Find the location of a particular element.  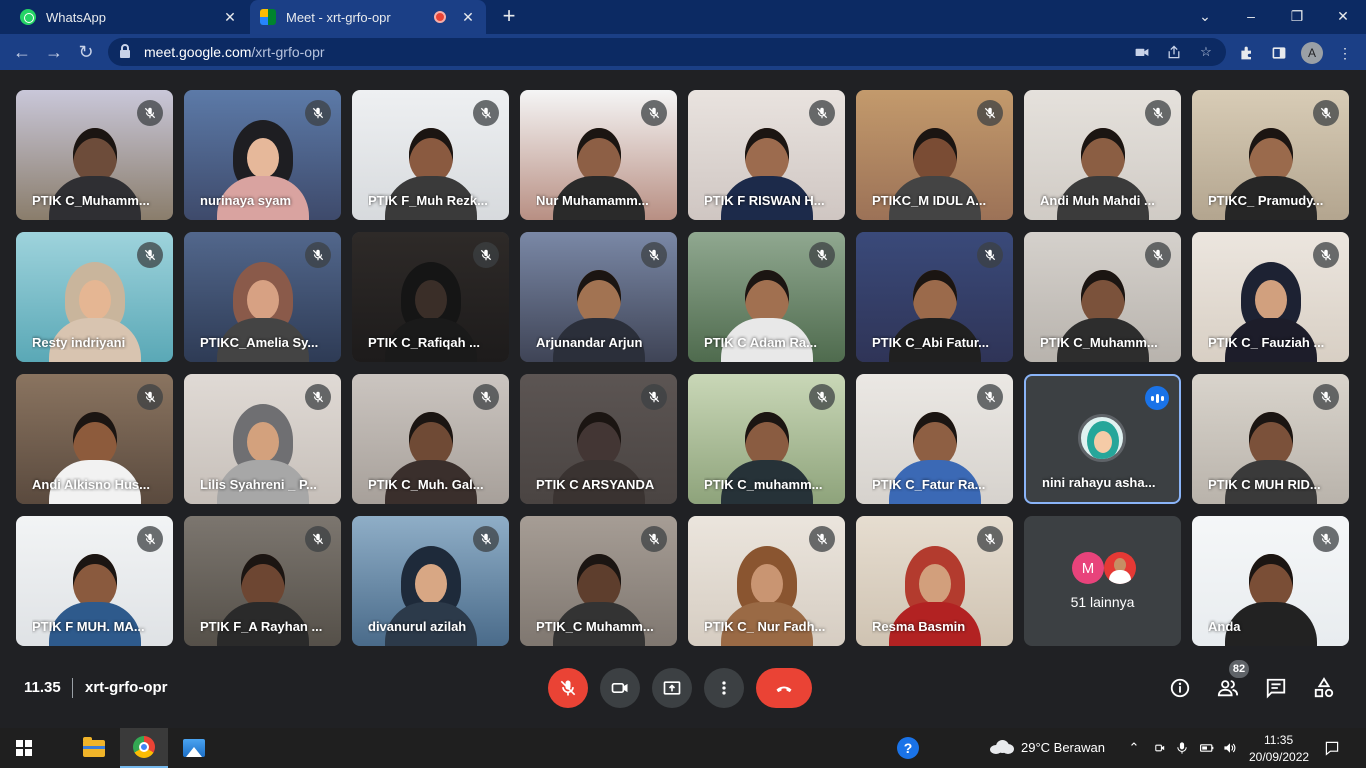

file-explorer-button is located at coordinates (94, 748).